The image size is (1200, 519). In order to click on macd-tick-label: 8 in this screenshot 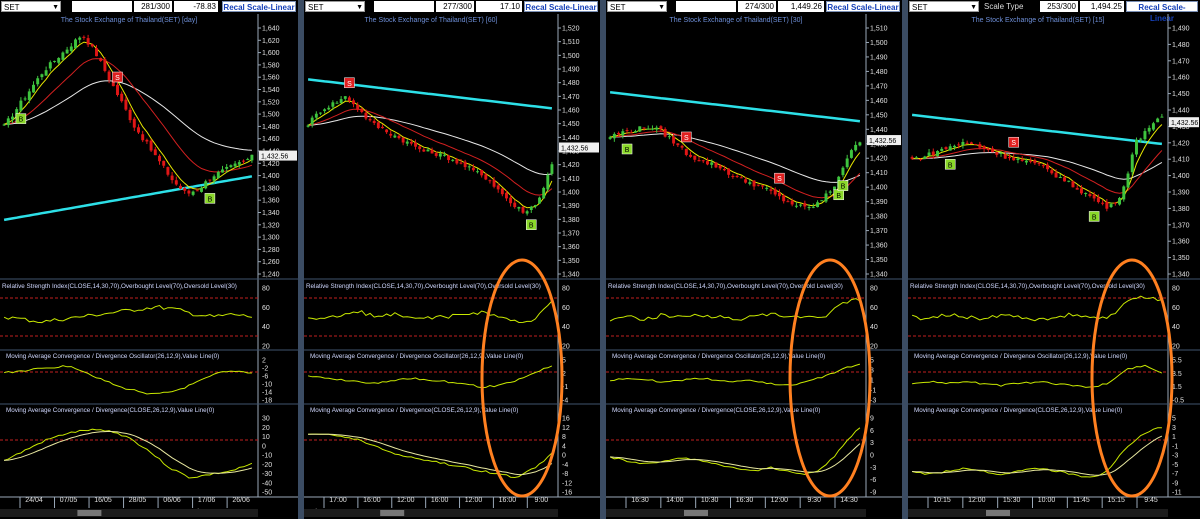, I will do `click(564, 437)`.